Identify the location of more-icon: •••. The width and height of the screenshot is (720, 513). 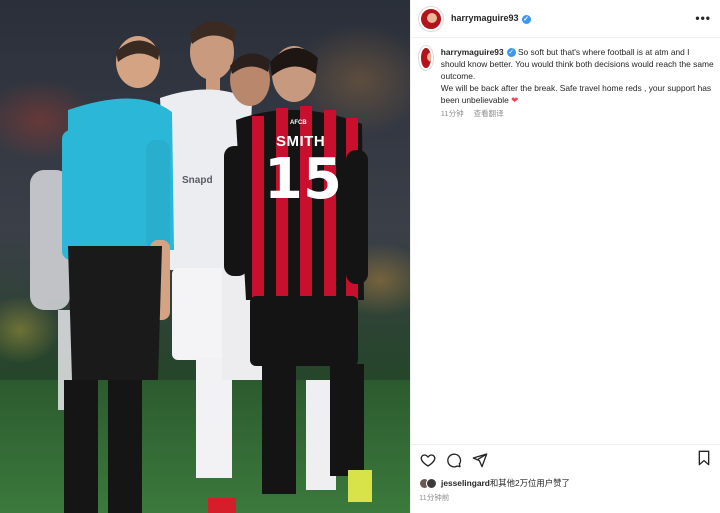
(703, 18).